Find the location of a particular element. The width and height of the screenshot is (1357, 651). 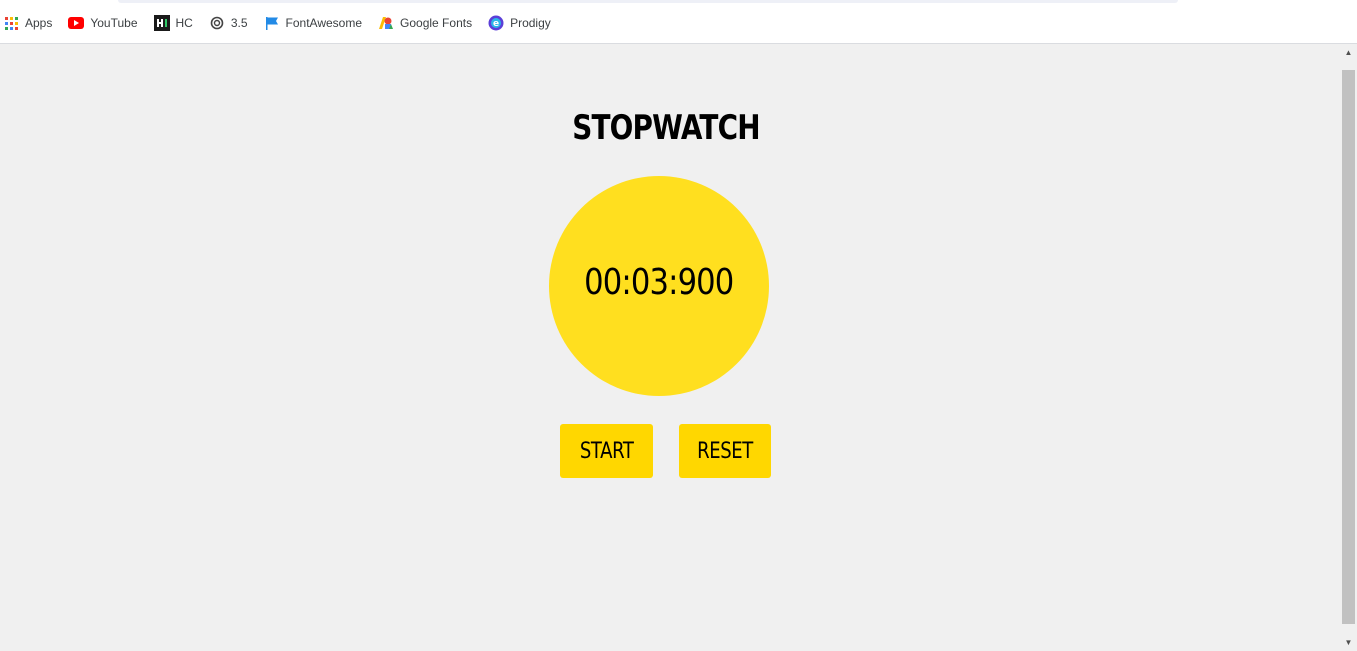

bookmark-label: YouTube is located at coordinates (114, 23).